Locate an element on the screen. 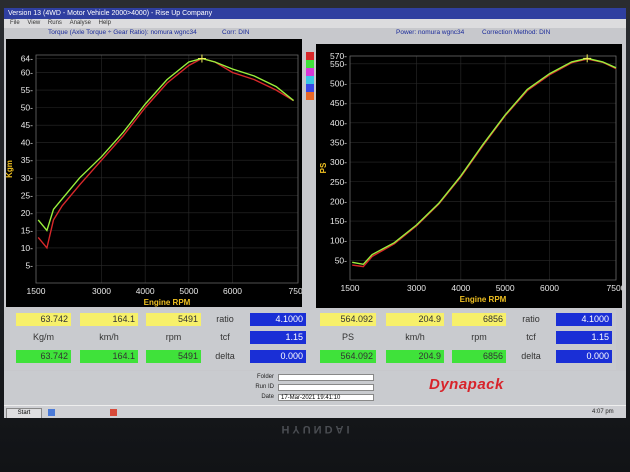  tcf-left: 1.15 is located at coordinates (278, 337).